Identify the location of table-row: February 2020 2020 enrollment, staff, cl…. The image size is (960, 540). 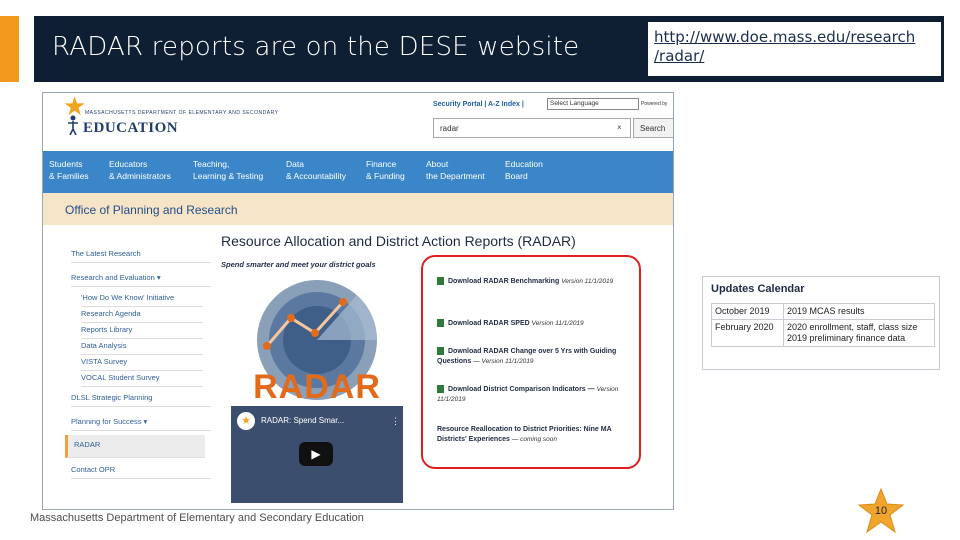
(822, 333).